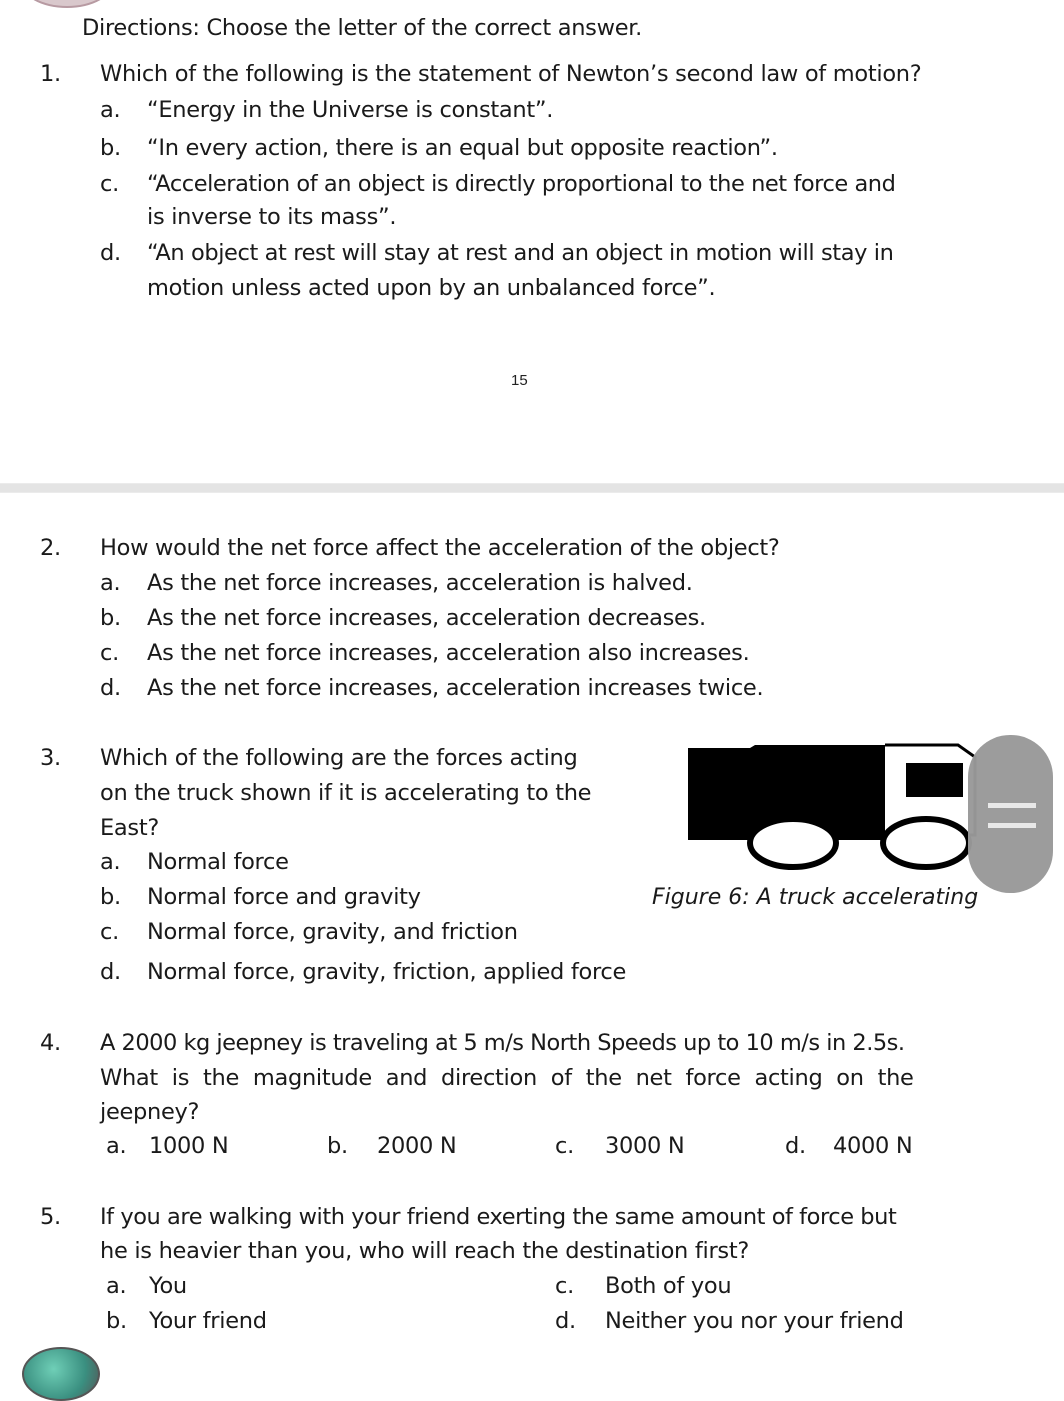 The width and height of the screenshot is (1064, 1401). Describe the element at coordinates (50, 74) in the screenshot. I see `question-number: 1.` at that location.